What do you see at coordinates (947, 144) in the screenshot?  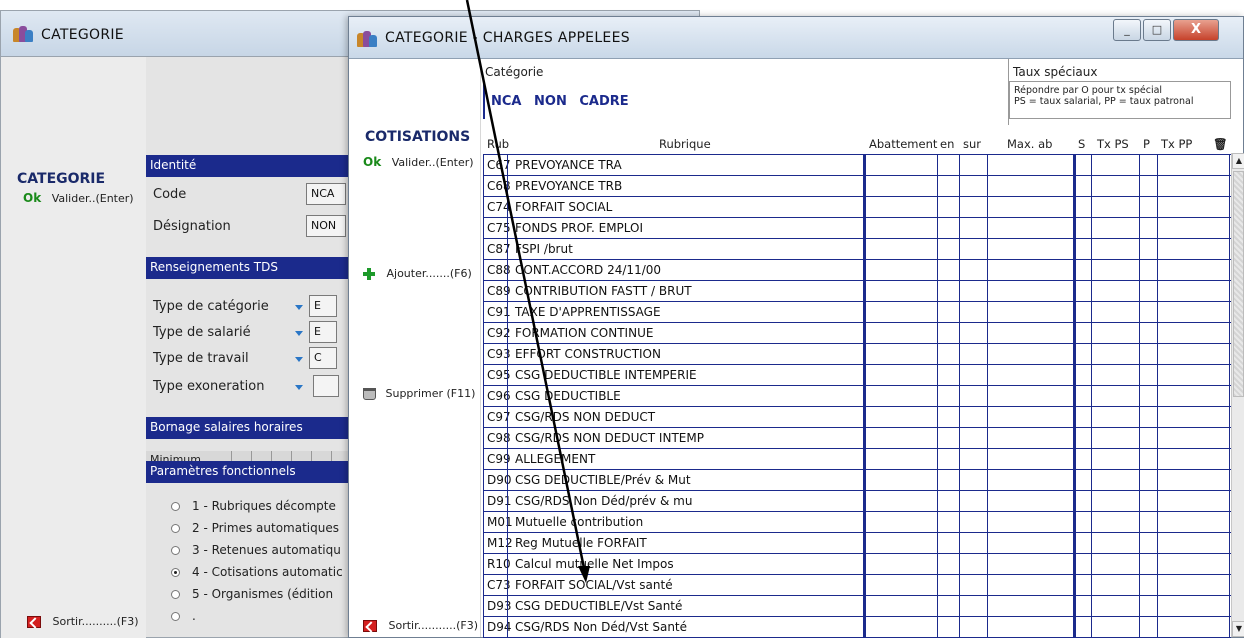 I see `col-en: en` at bounding box center [947, 144].